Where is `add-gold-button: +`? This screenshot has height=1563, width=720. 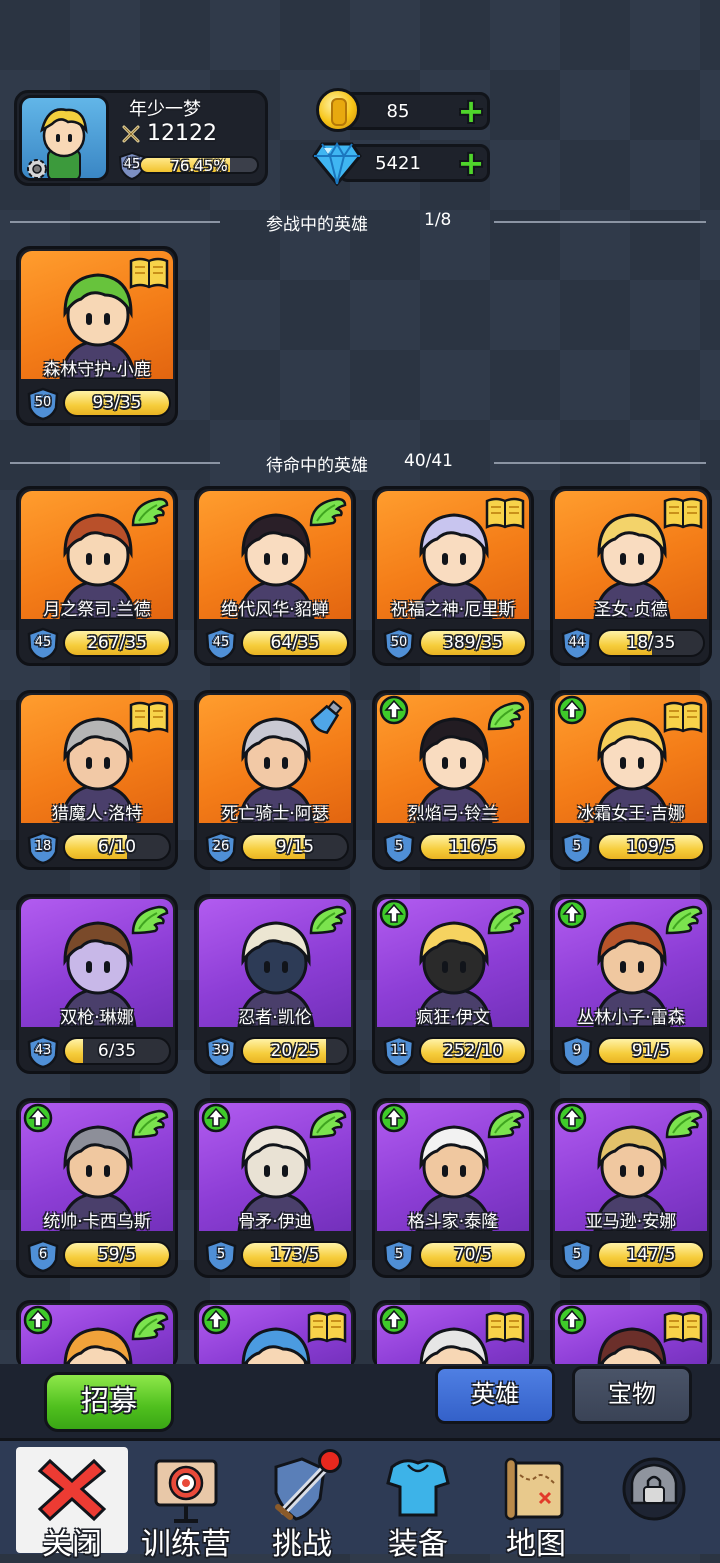
add-gold-button: + is located at coordinates (471, 111).